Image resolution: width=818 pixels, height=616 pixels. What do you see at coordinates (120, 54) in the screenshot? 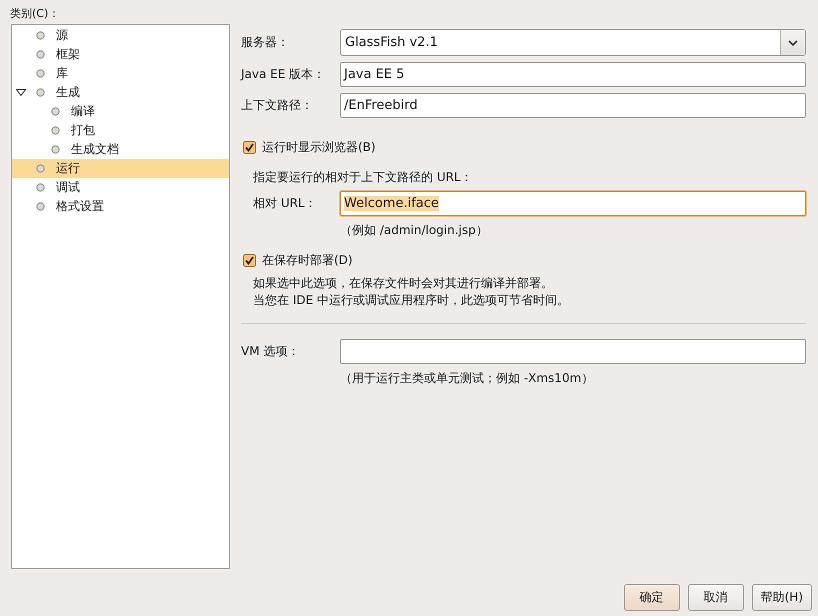
I see `tree-item: 框架` at bounding box center [120, 54].